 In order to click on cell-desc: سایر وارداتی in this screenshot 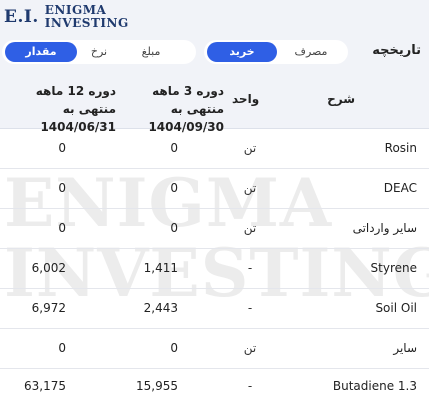, I will do `click(384, 228)`.